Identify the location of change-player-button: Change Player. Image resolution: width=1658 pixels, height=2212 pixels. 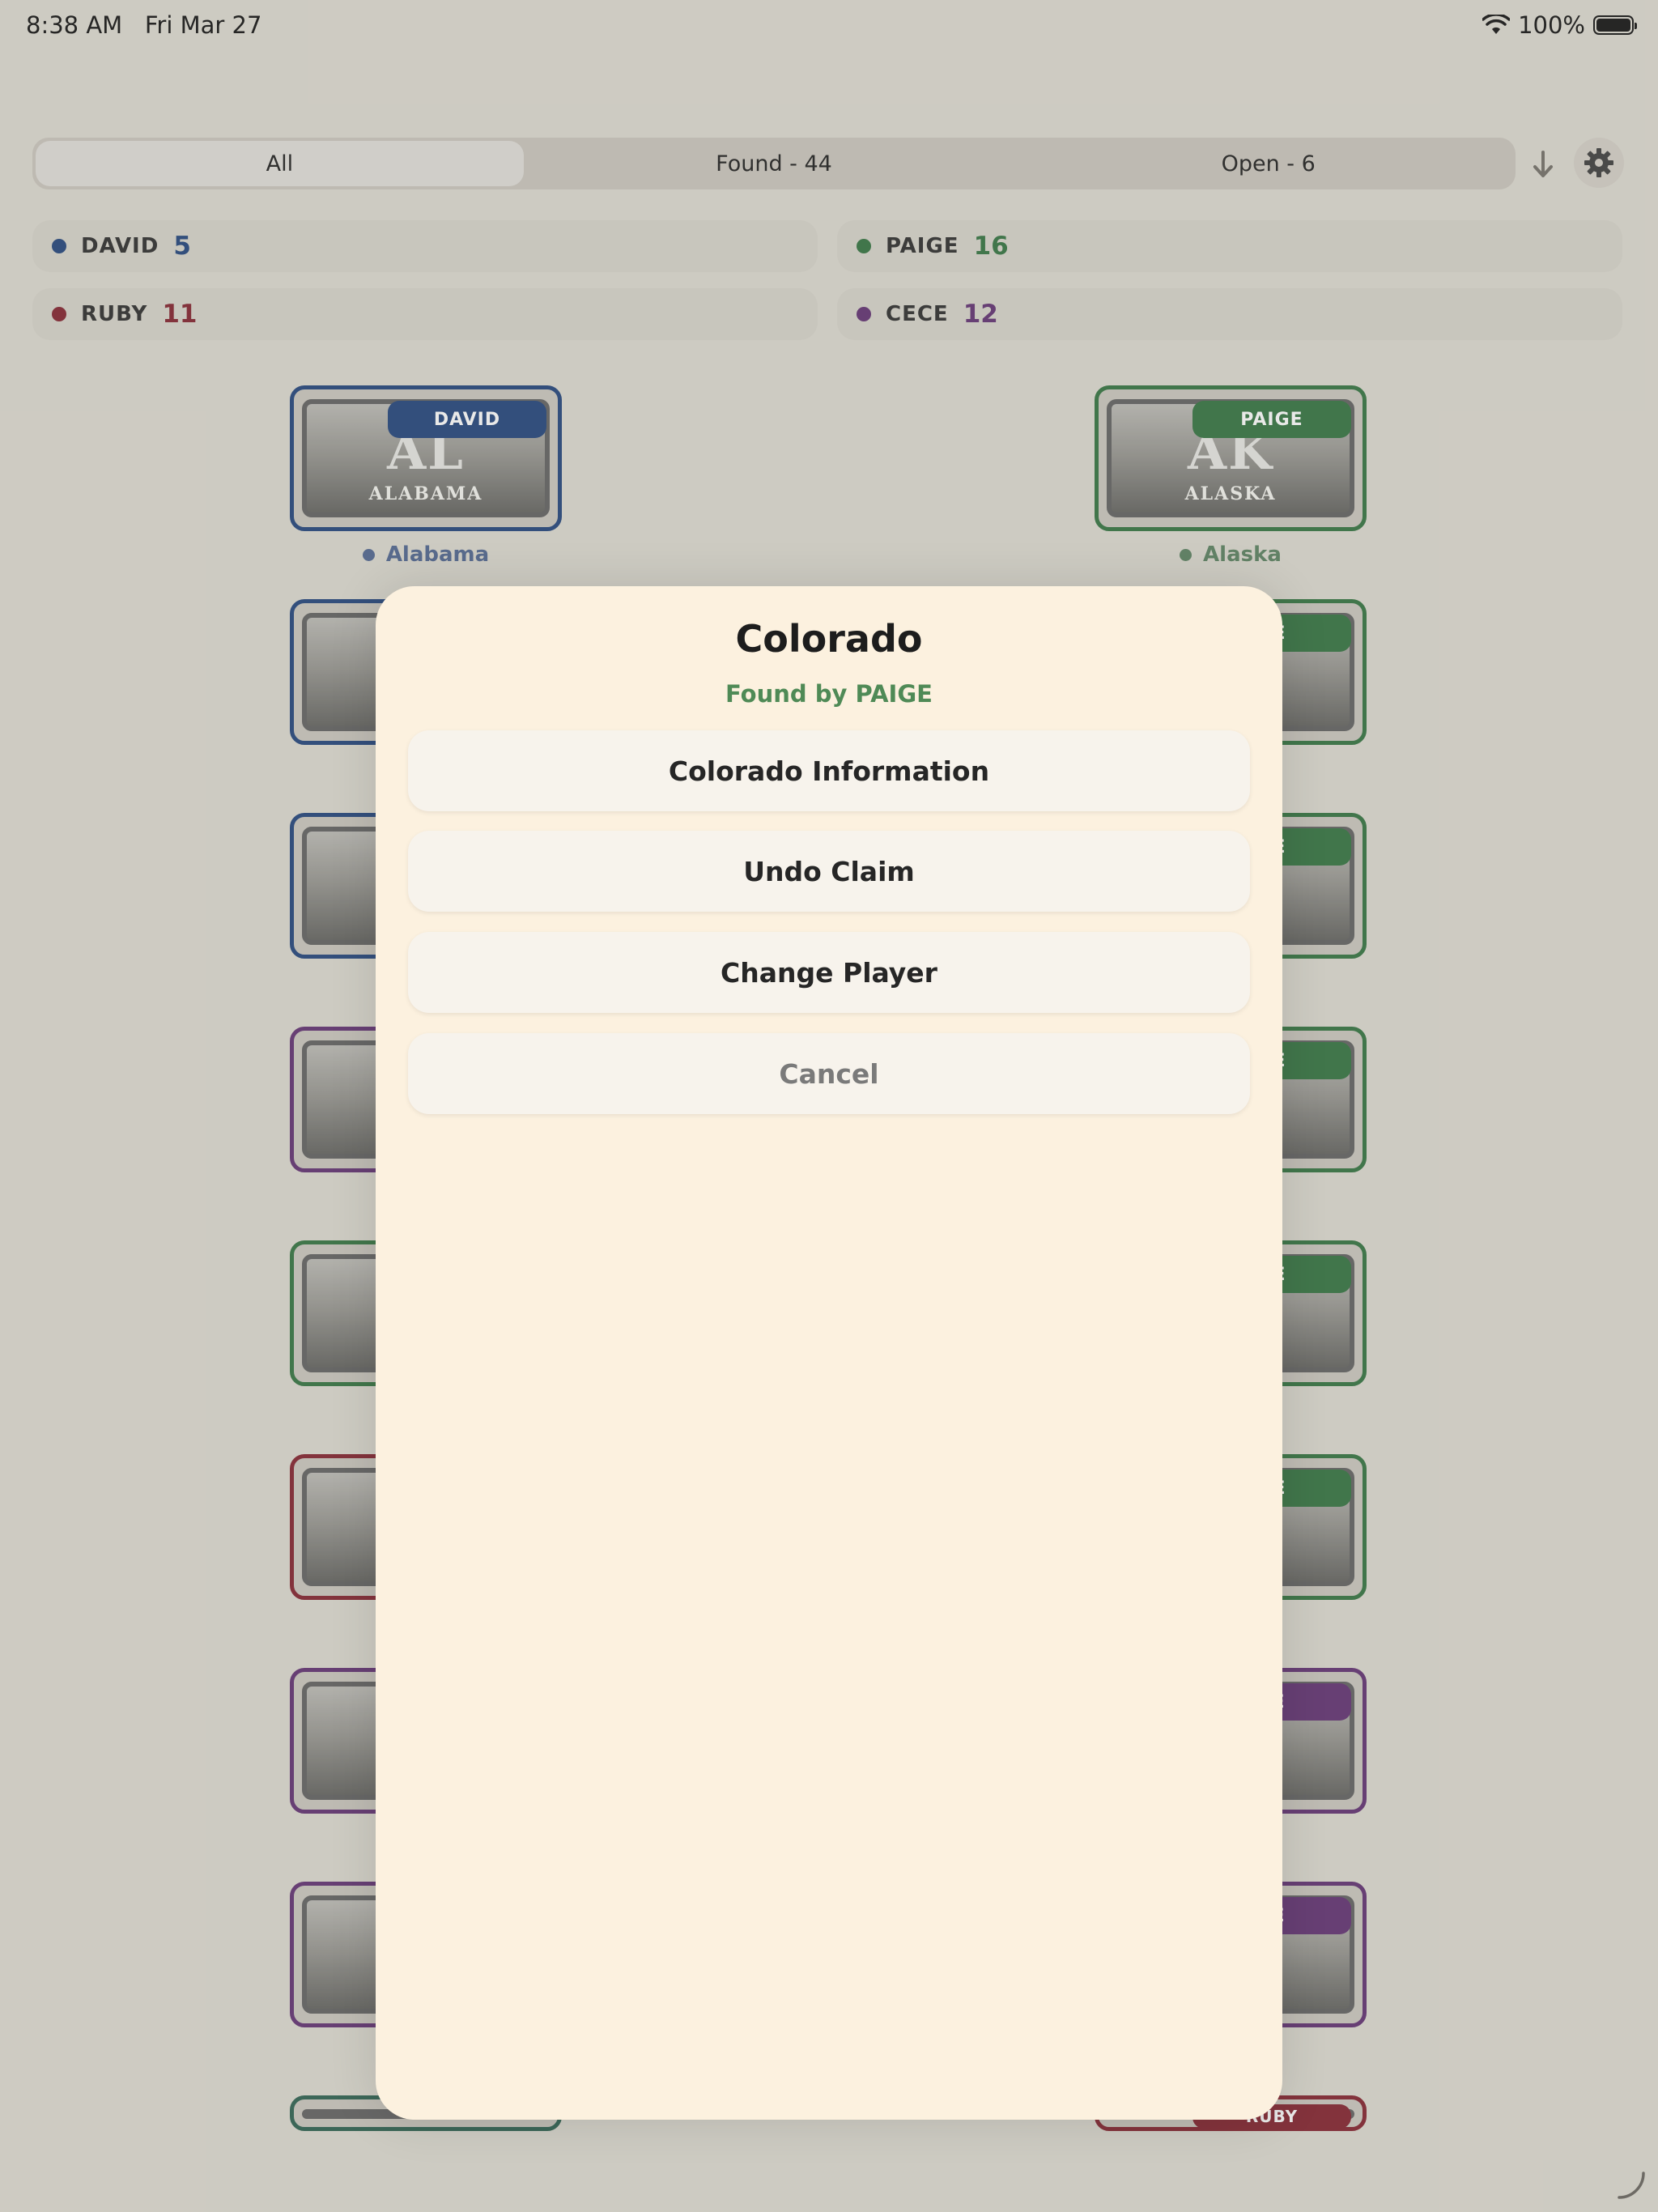
(829, 973).